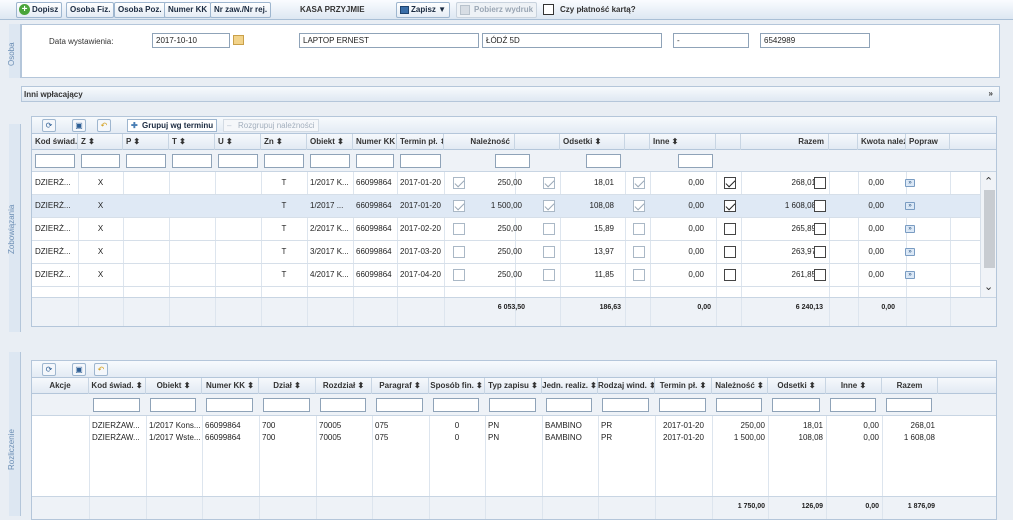 This screenshot has width=1013, height=520. What do you see at coordinates (90, 10) in the screenshot?
I see `osoba-fiz-button: Osoba Fiz.` at bounding box center [90, 10].